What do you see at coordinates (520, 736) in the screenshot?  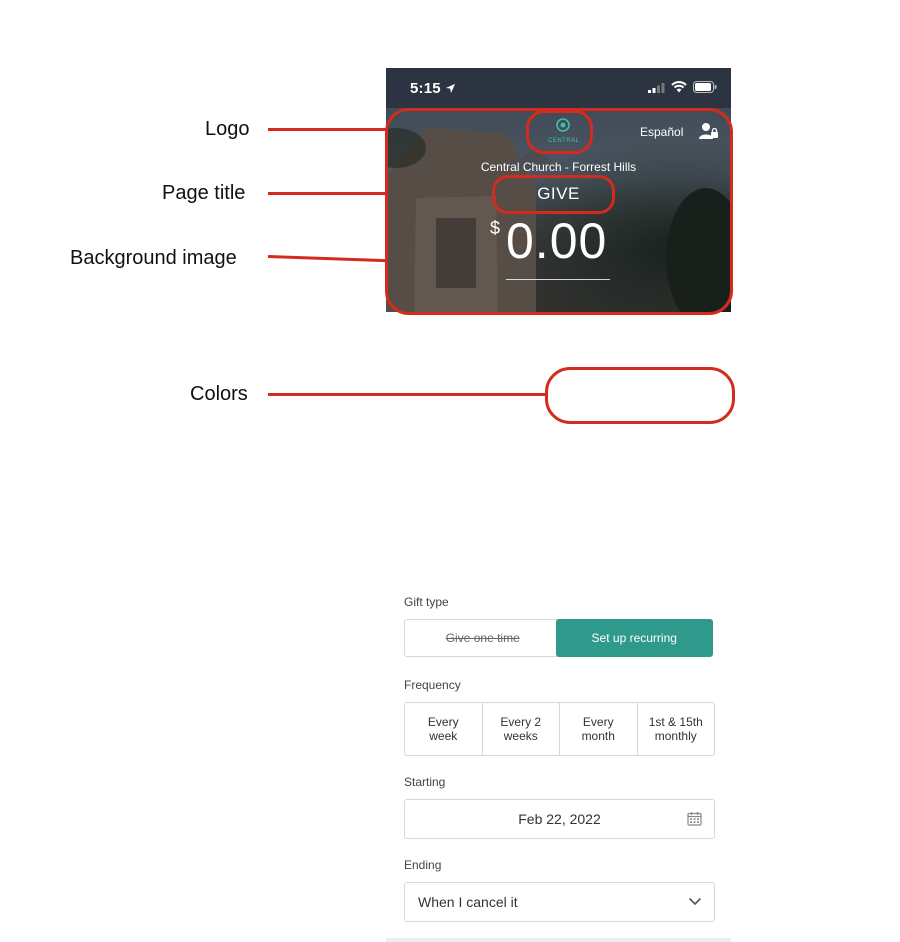 I see `frequency-line2: weeks` at bounding box center [520, 736].